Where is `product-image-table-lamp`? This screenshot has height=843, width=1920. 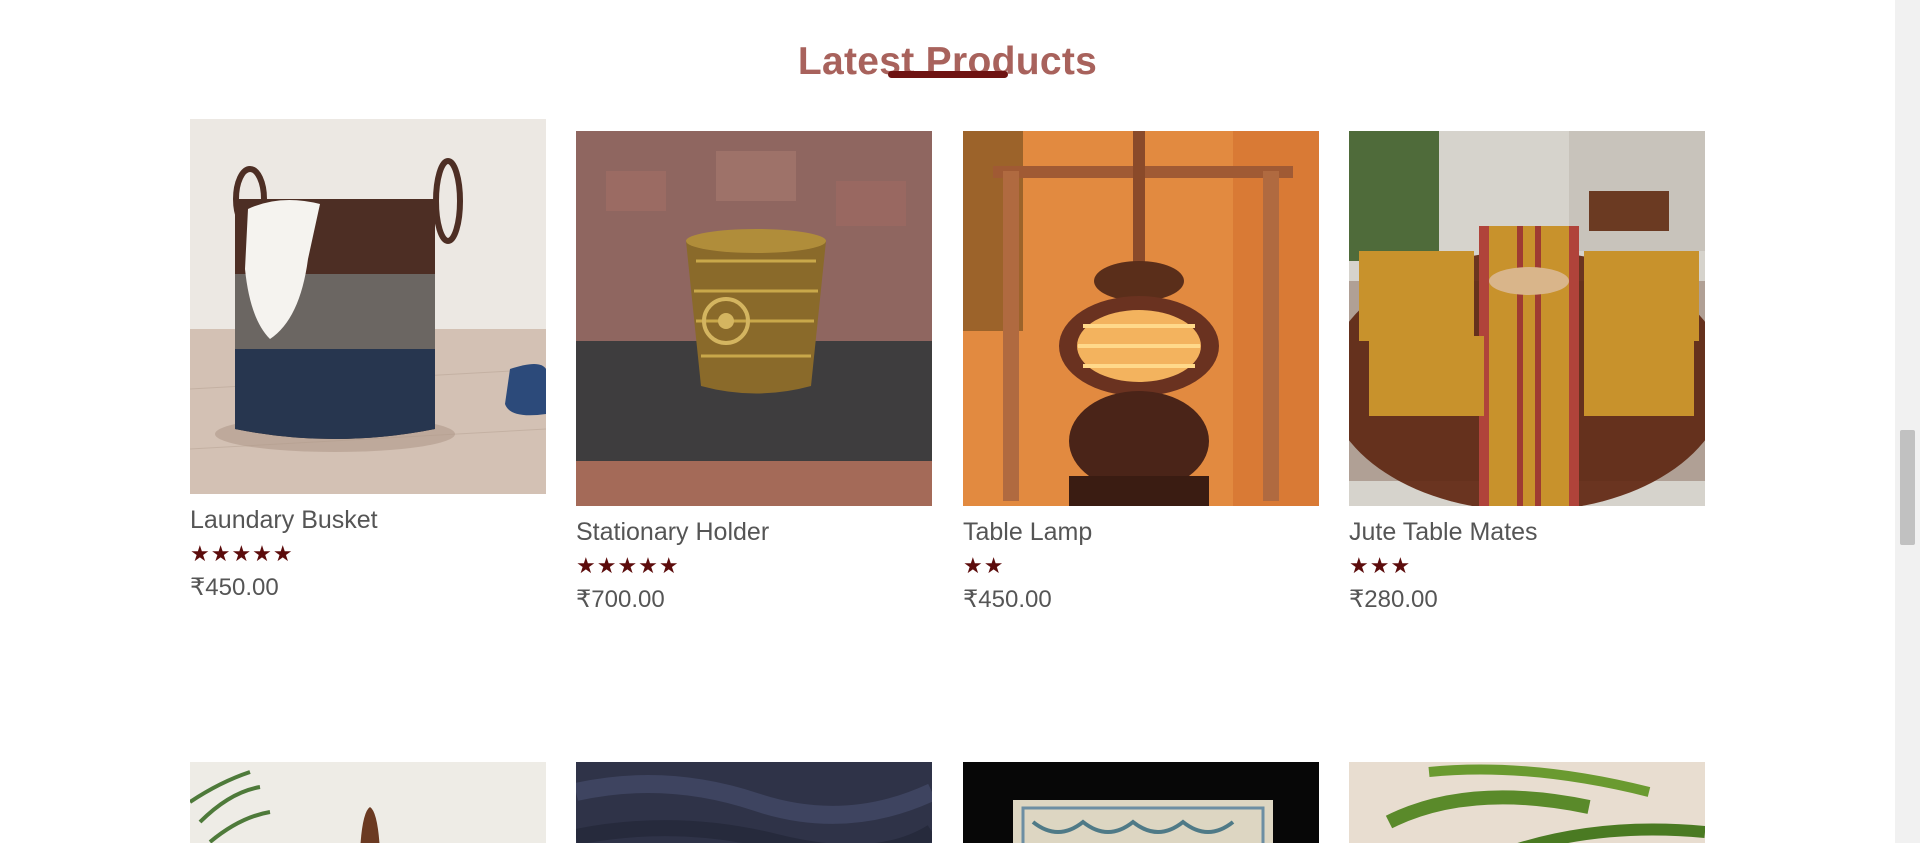 product-image-table-lamp is located at coordinates (1141, 318).